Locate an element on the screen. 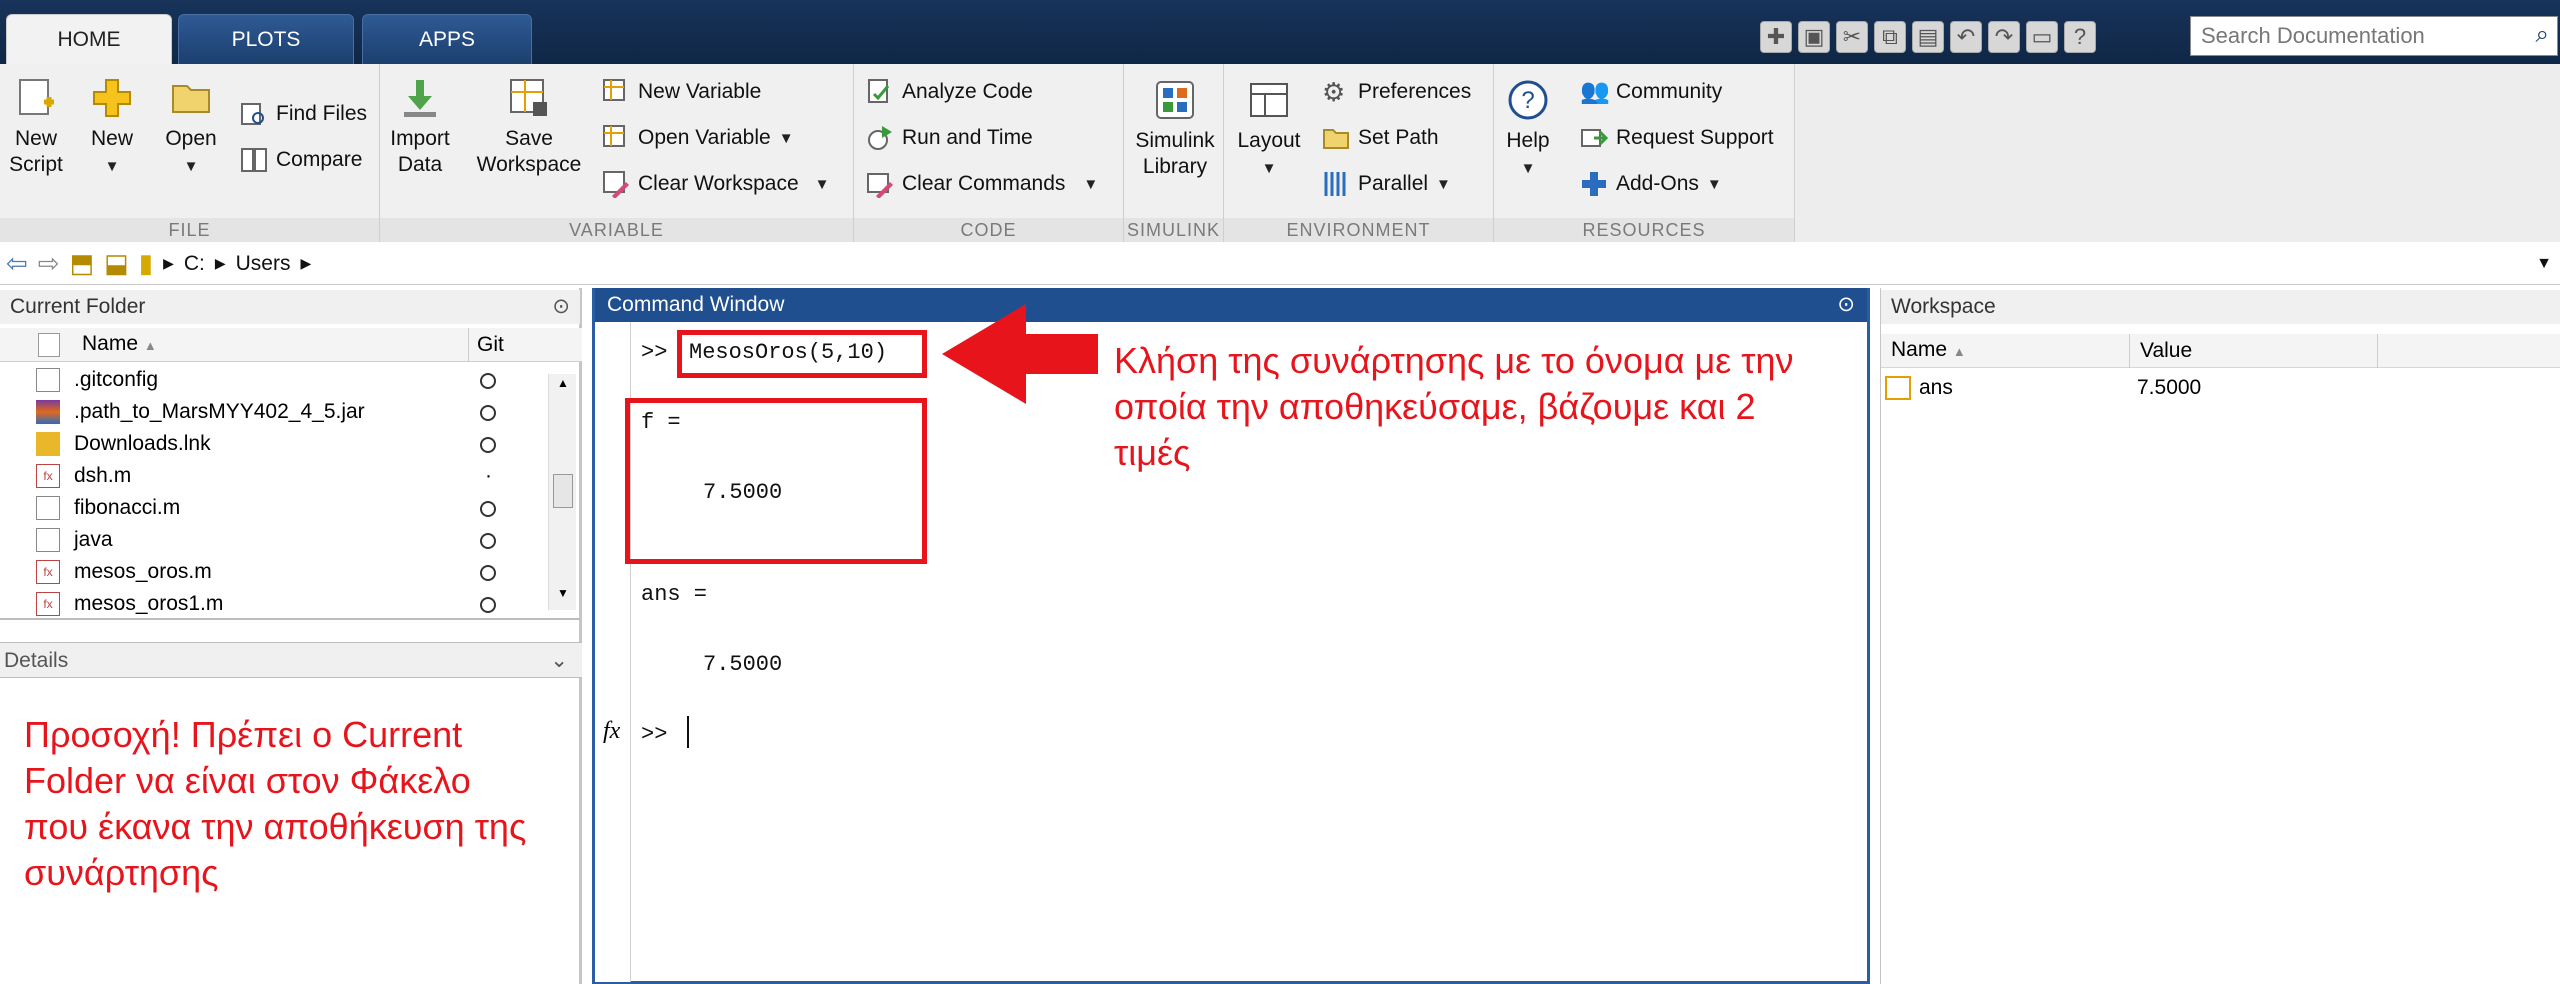 The height and width of the screenshot is (984, 2560). cut-icon: ✂ is located at coordinates (1852, 37).